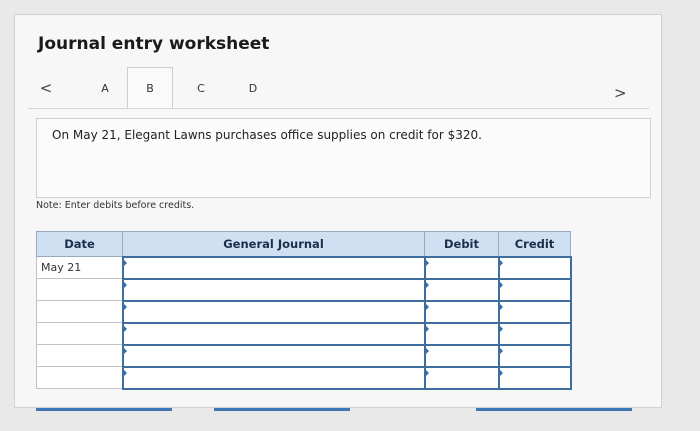 Image resolution: width=700 pixels, height=431 pixels. What do you see at coordinates (79, 267) in the screenshot?
I see `date-cell: May 21` at bounding box center [79, 267].